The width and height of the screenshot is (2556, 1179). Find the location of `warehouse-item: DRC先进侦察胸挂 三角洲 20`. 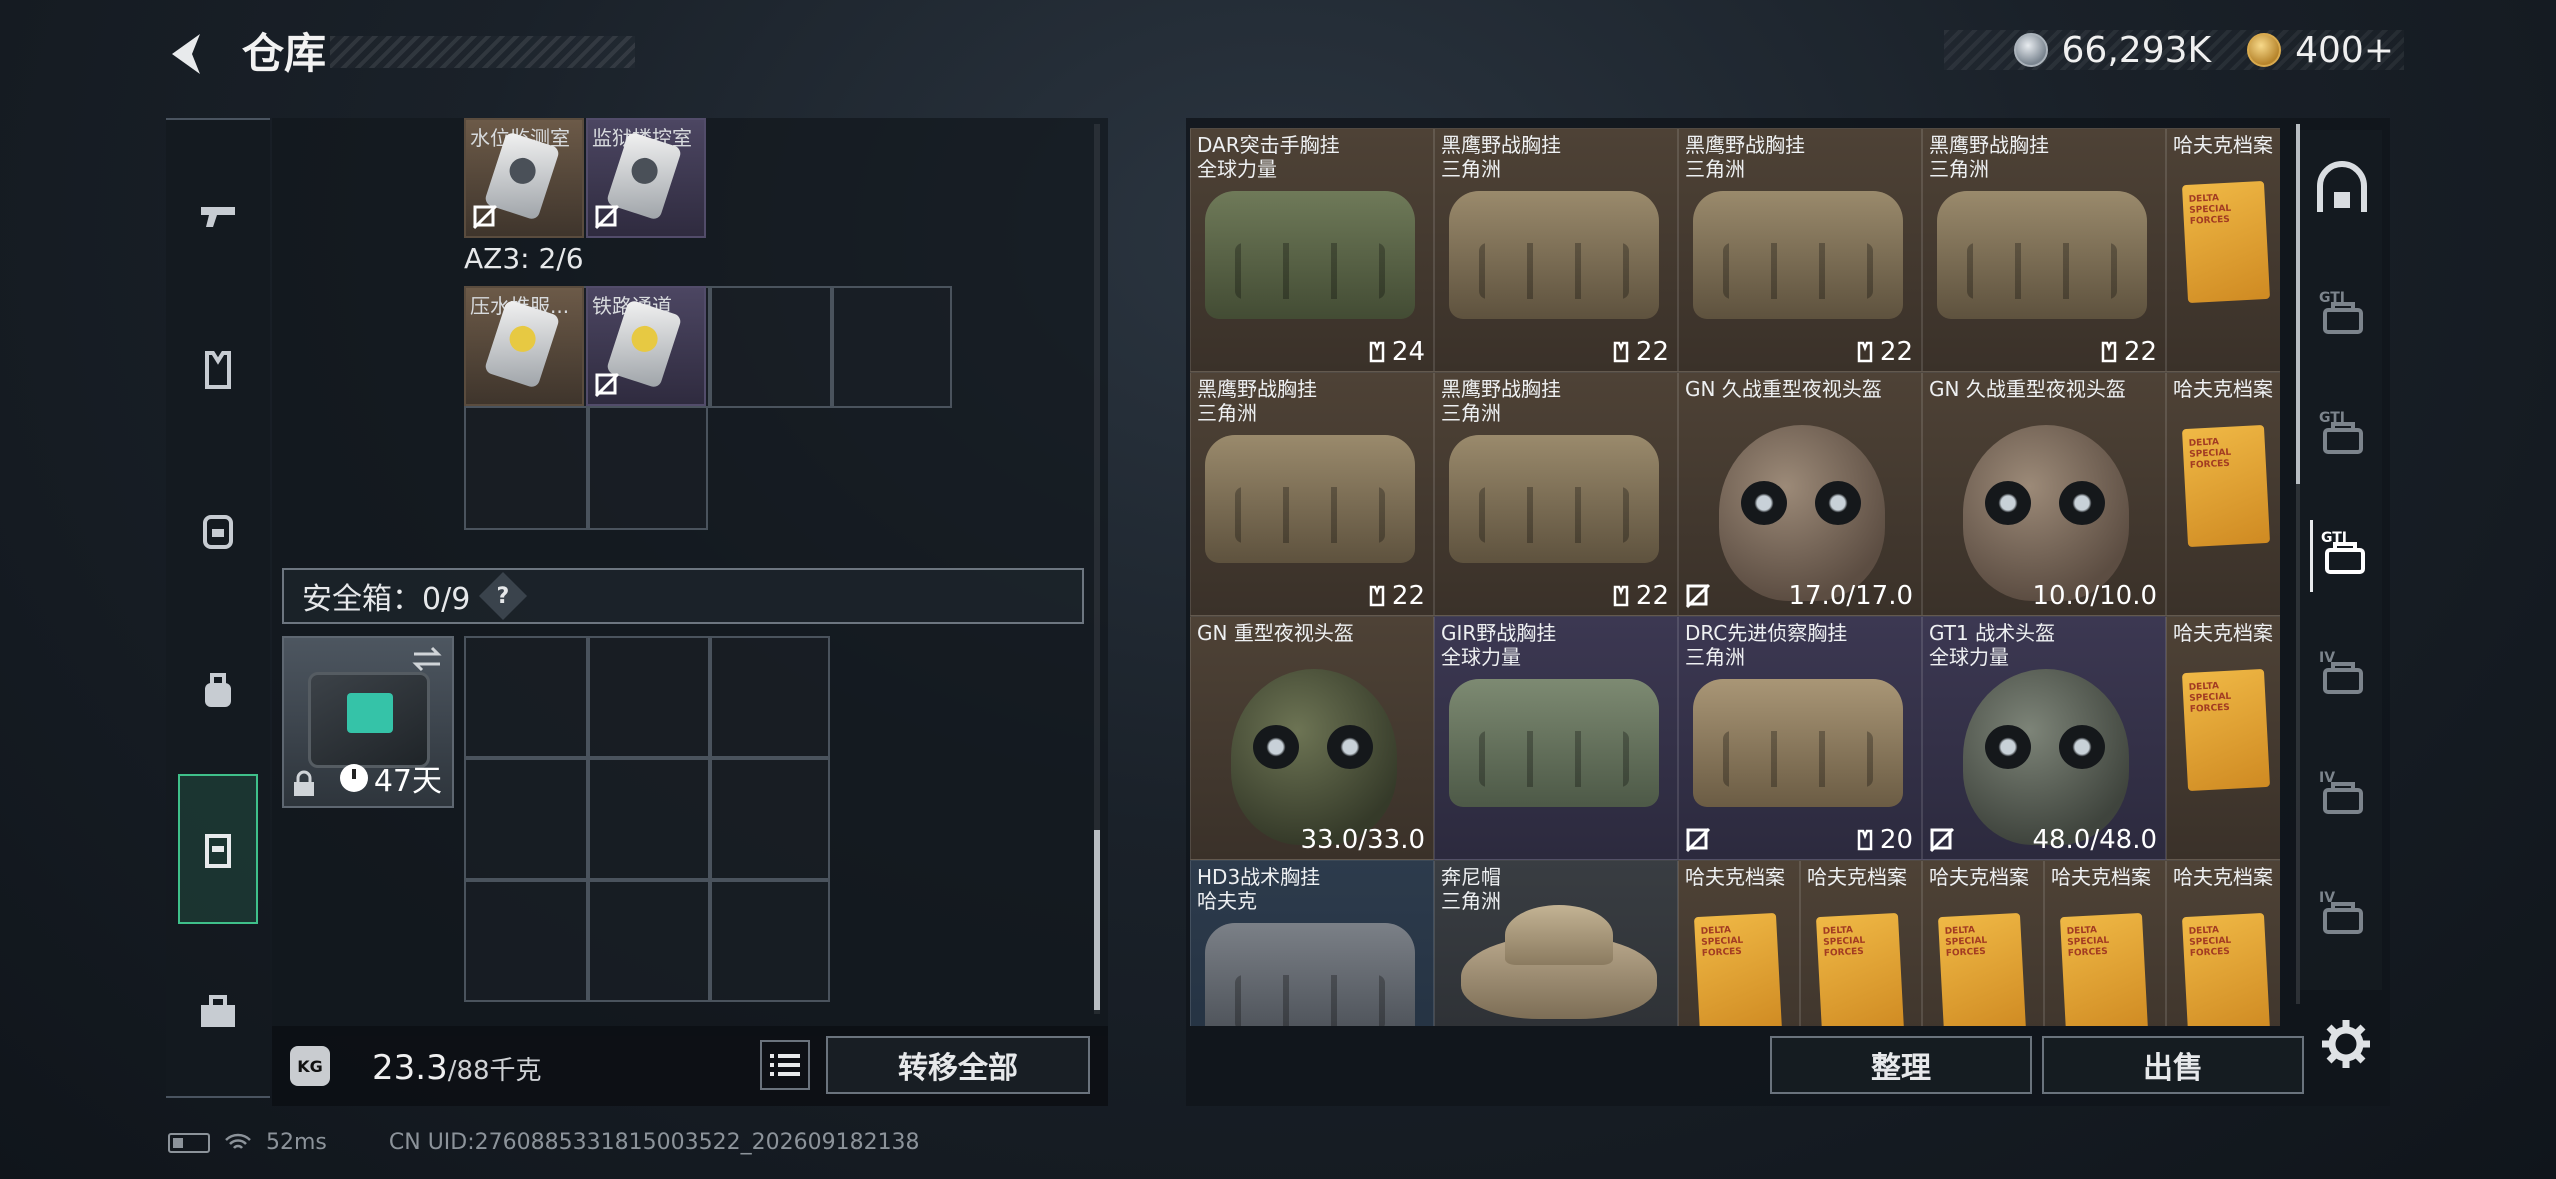

warehouse-item: DRC先进侦察胸挂 三角洲 20 is located at coordinates (1800, 738).